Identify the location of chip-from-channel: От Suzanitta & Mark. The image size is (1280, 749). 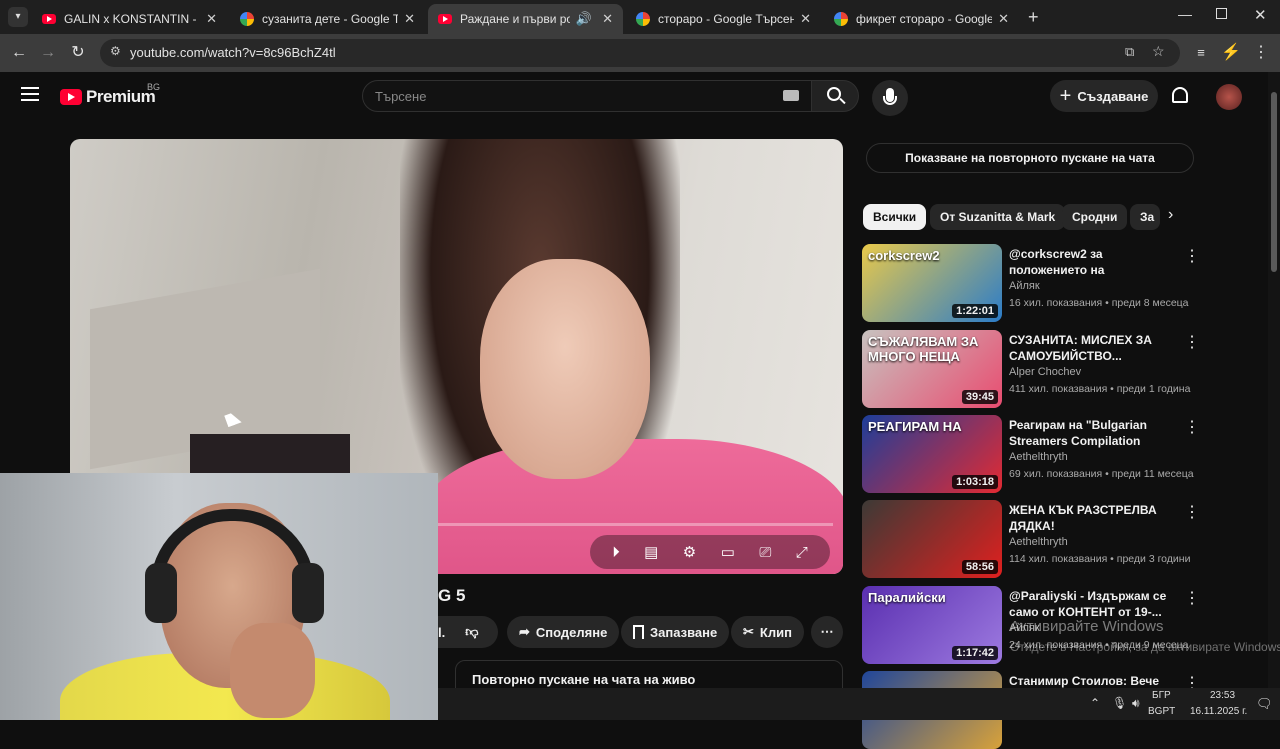
(998, 217).